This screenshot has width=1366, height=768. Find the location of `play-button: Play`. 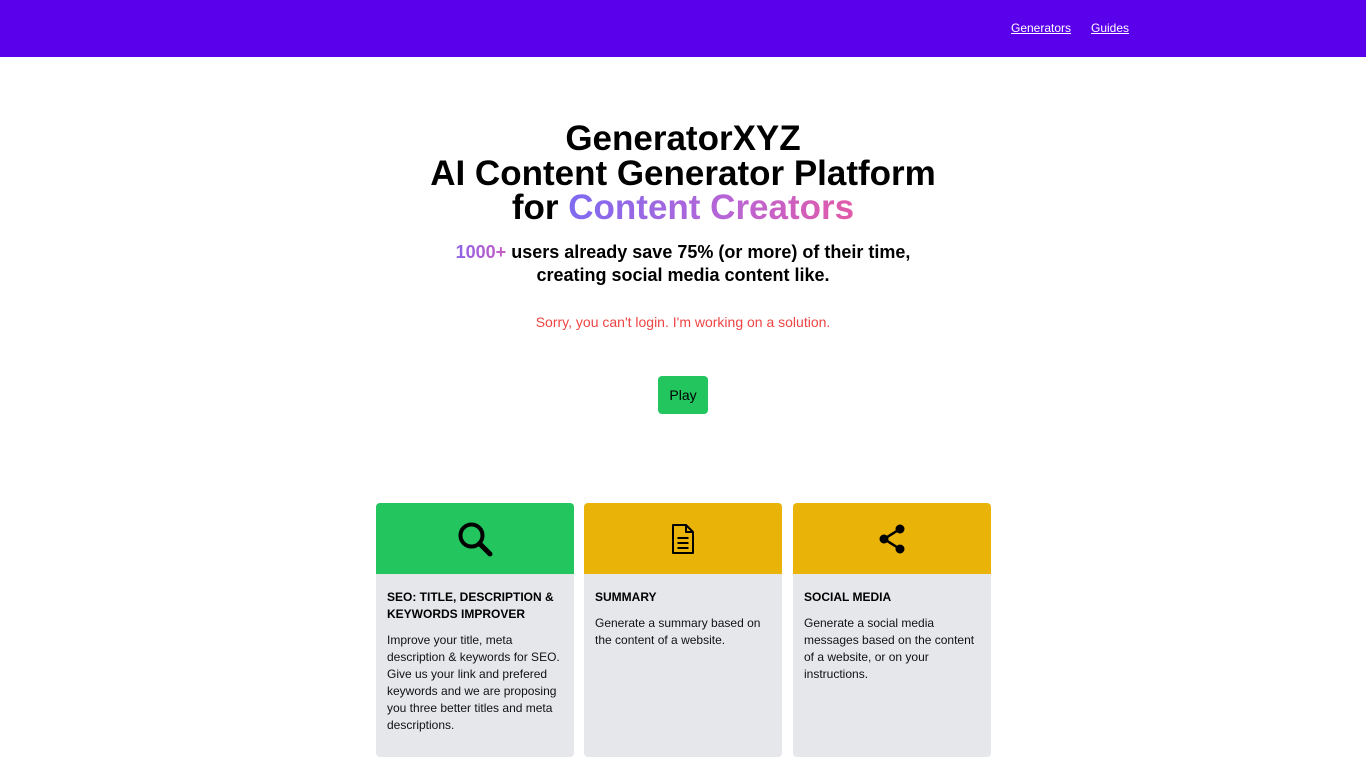

play-button: Play is located at coordinates (683, 395).